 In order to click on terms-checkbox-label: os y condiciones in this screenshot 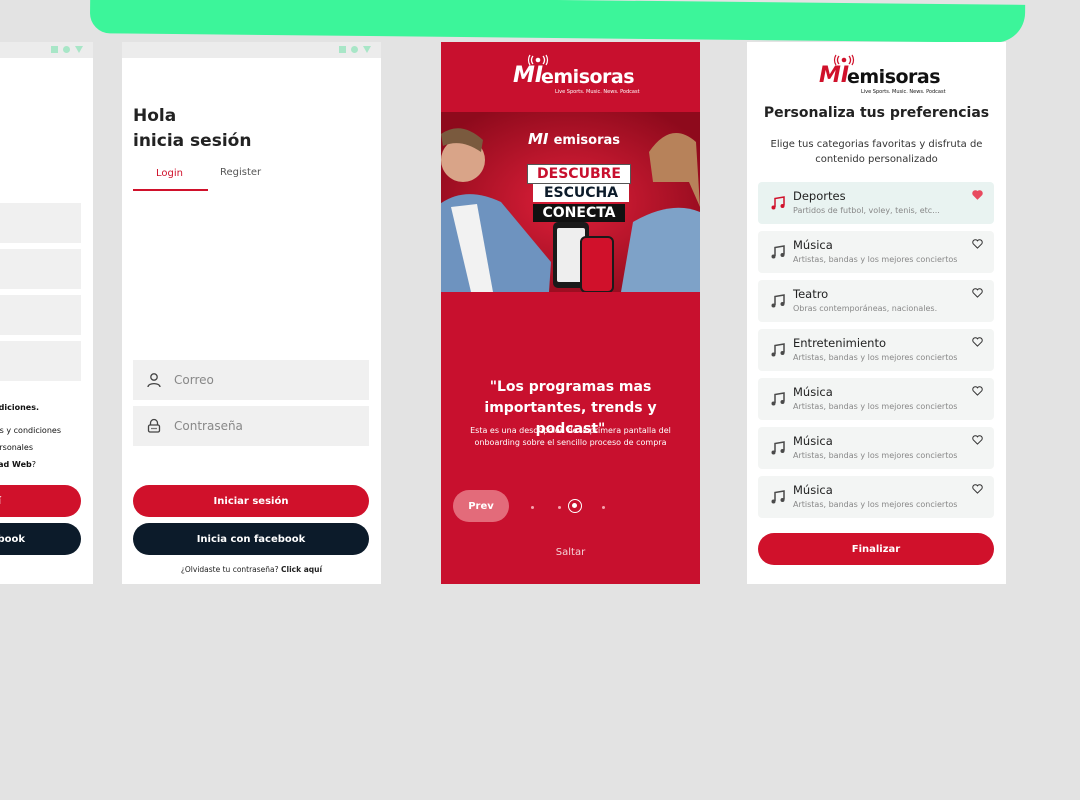, I will do `click(30, 430)`.